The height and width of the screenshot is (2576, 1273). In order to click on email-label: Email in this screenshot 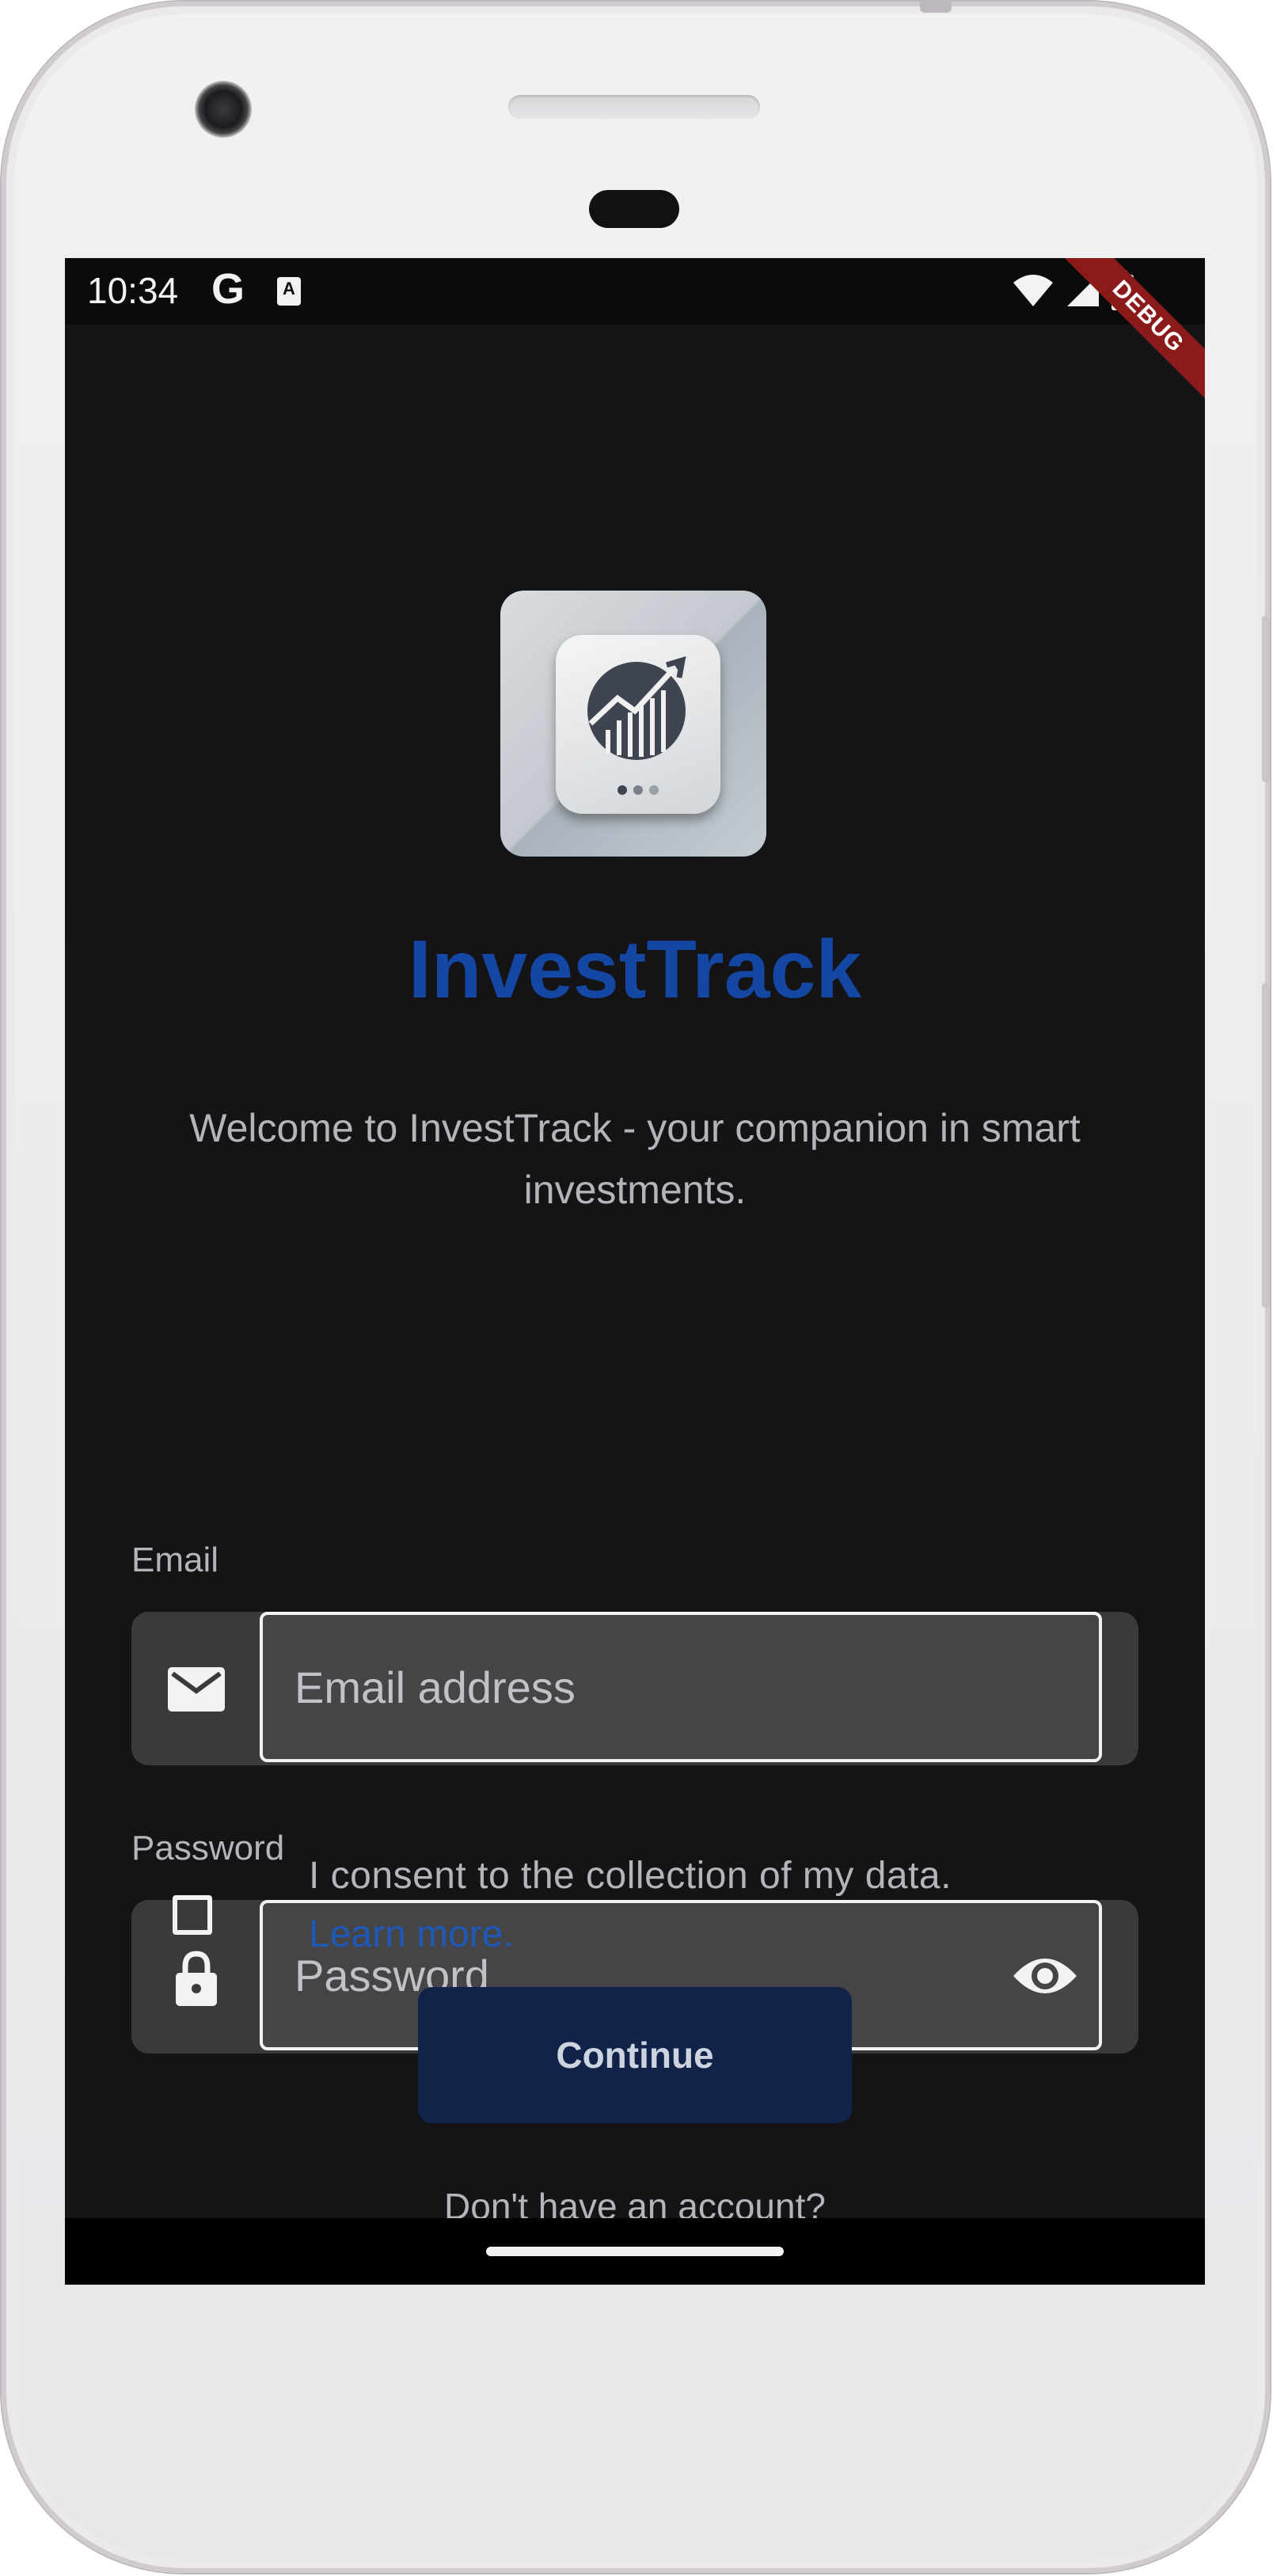, I will do `click(175, 1560)`.